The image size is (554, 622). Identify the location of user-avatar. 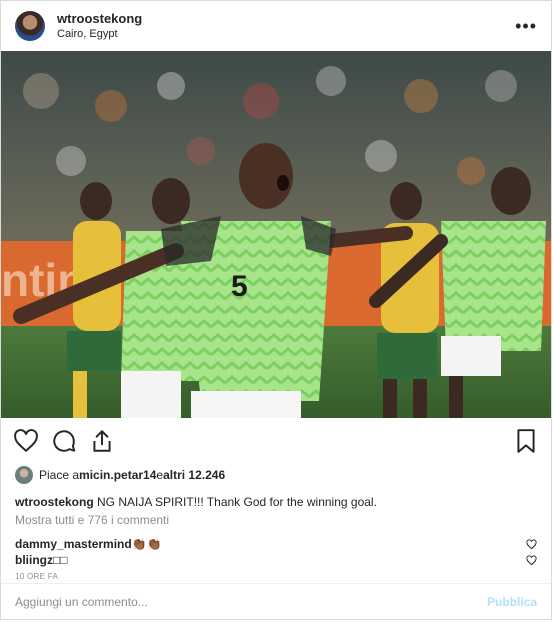
(30, 26).